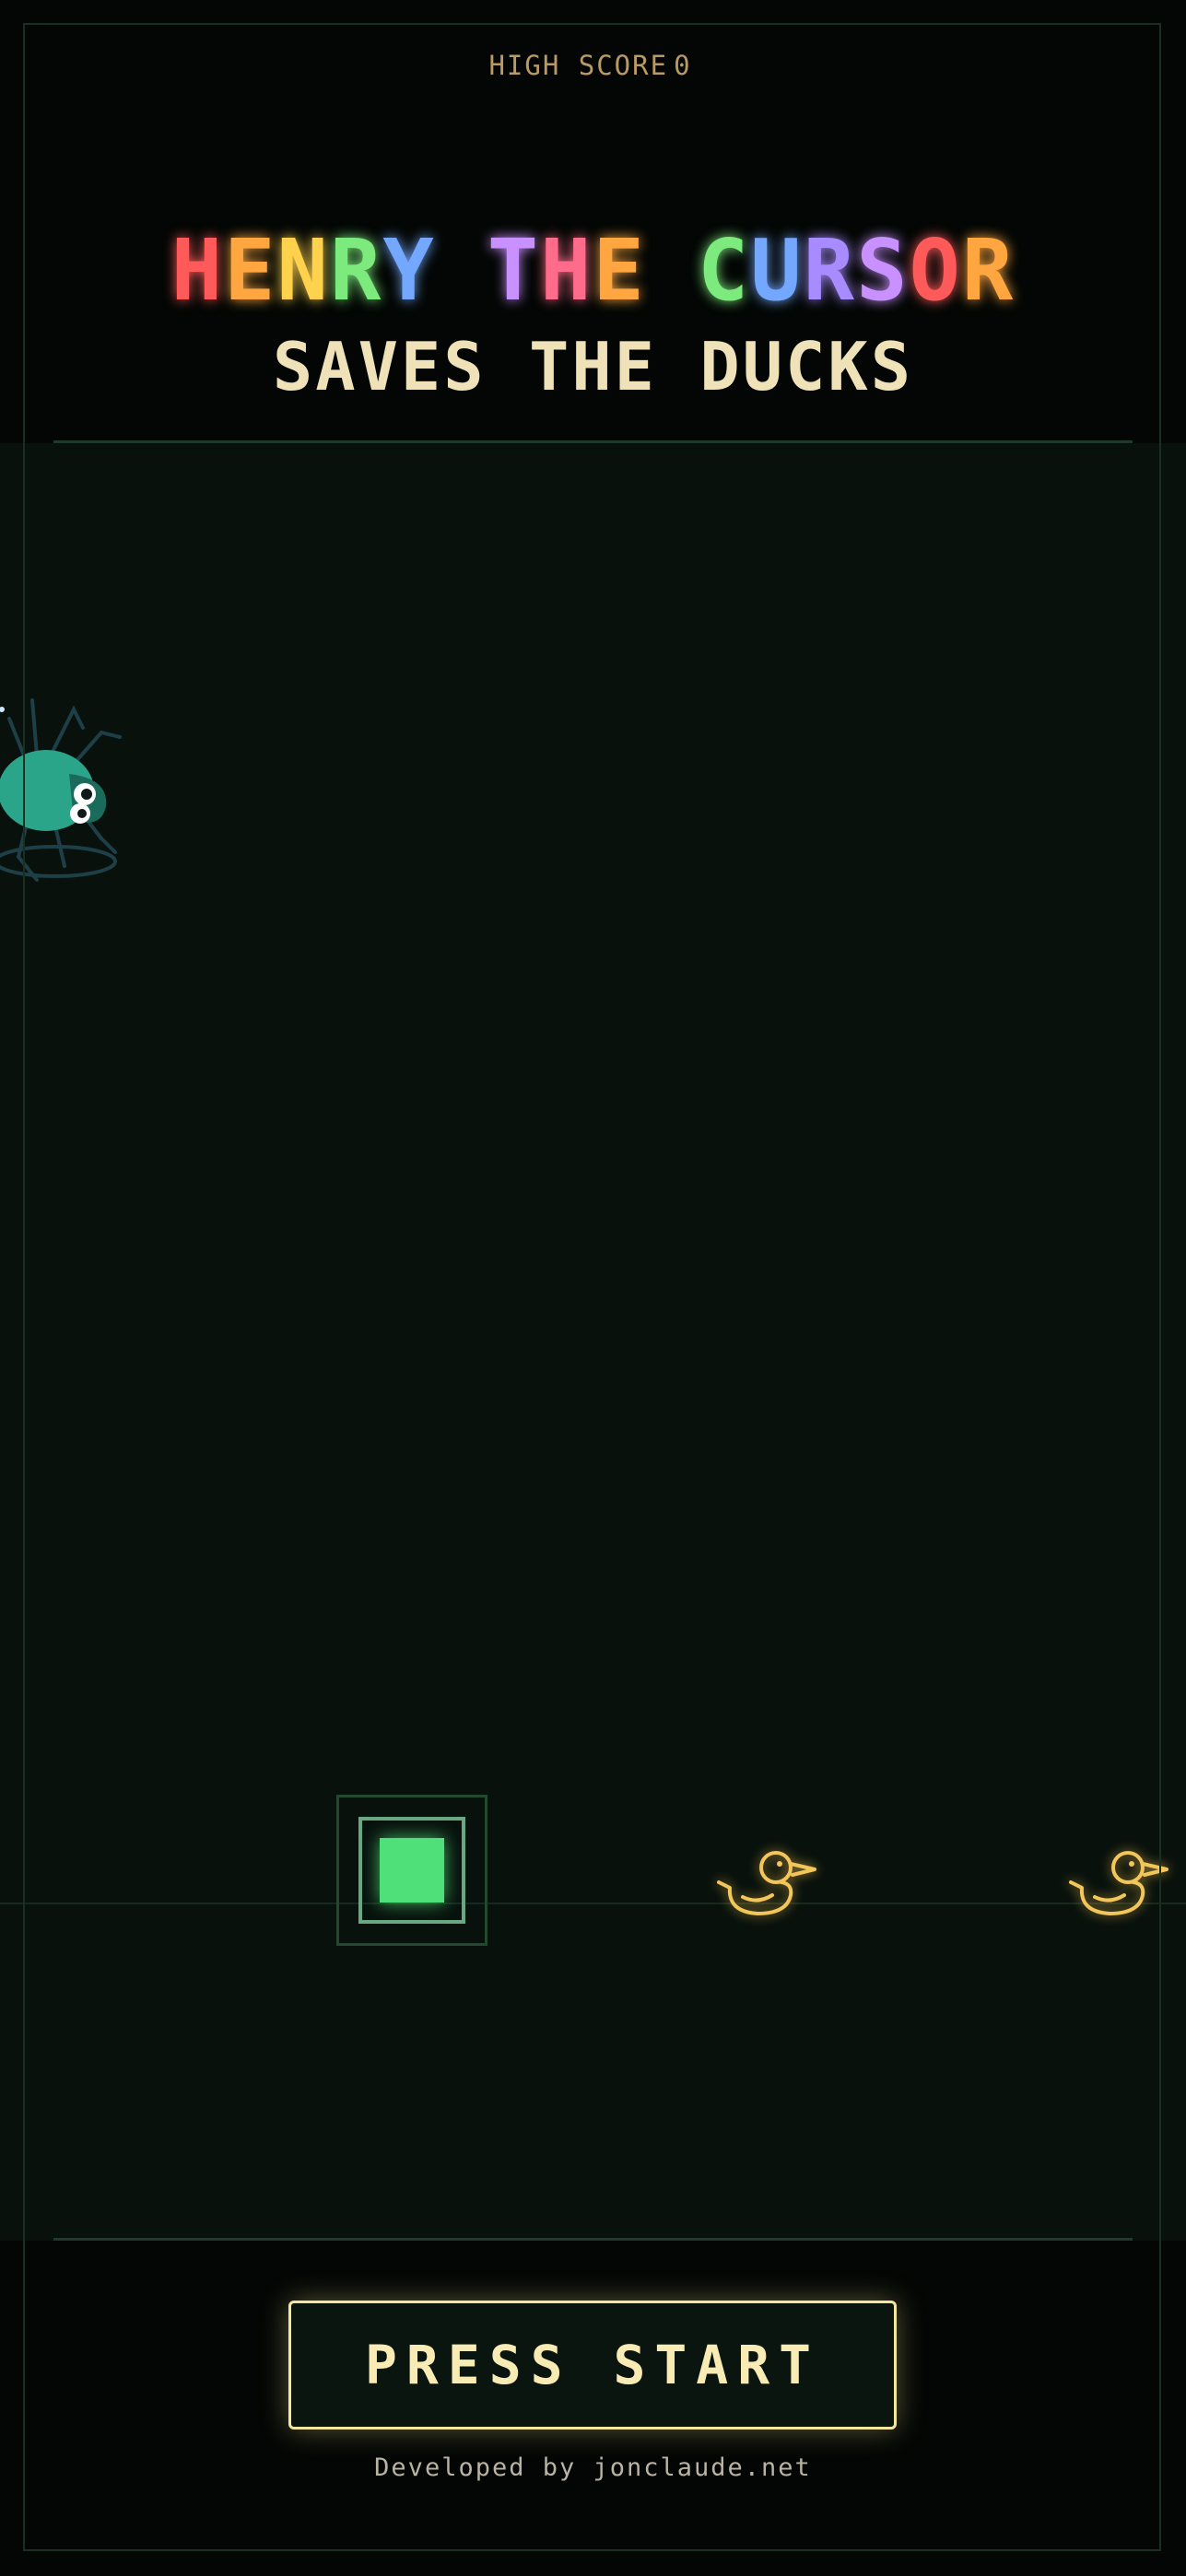 This screenshot has height=2576, width=1186. I want to click on developer-credit: Developed by jonclaude.net, so click(593, 2467).